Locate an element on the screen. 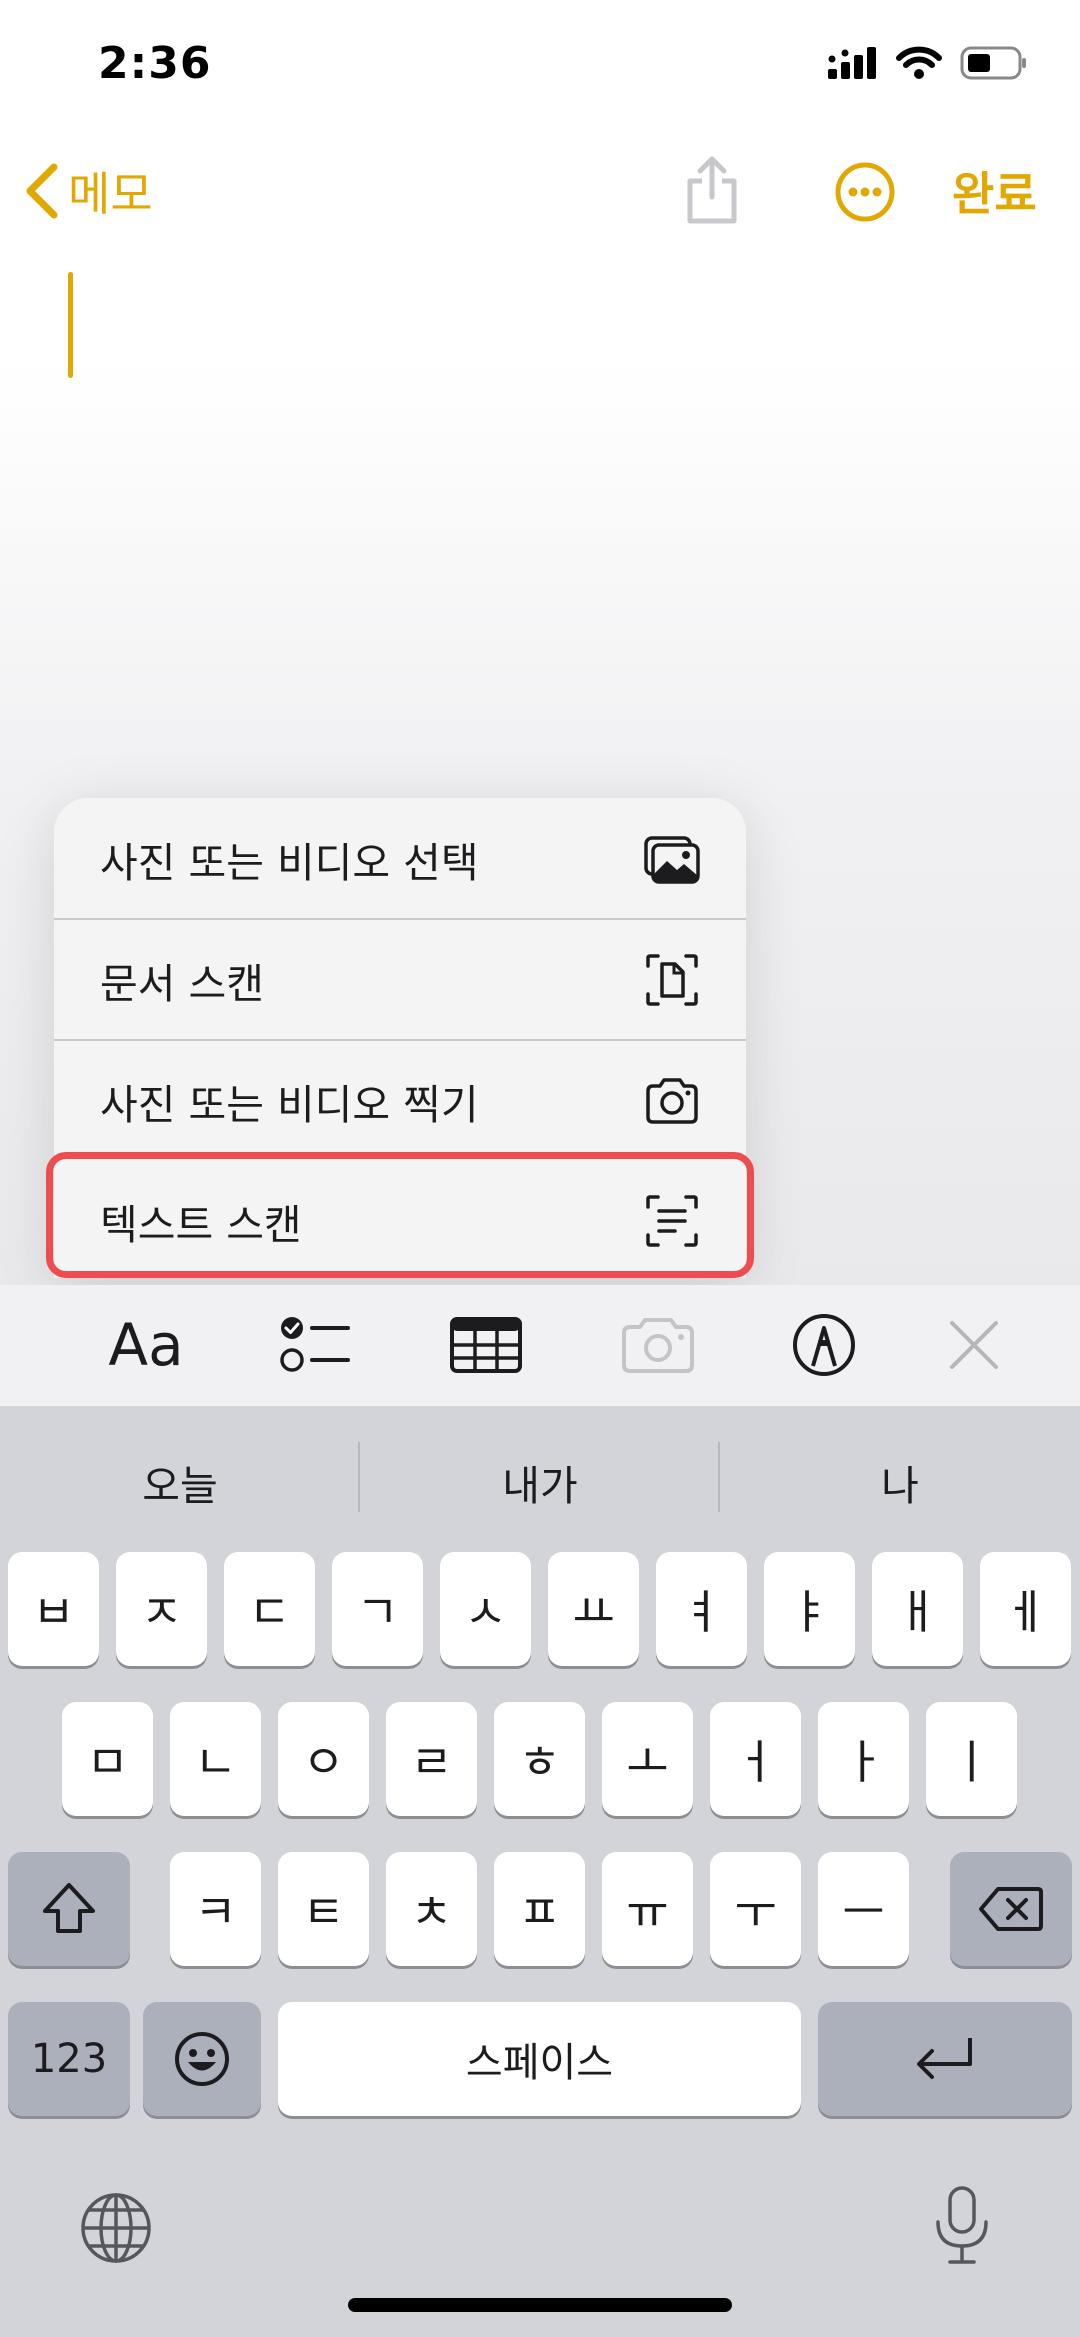 The image size is (1080, 2337). key: ㄷ is located at coordinates (269, 1609).